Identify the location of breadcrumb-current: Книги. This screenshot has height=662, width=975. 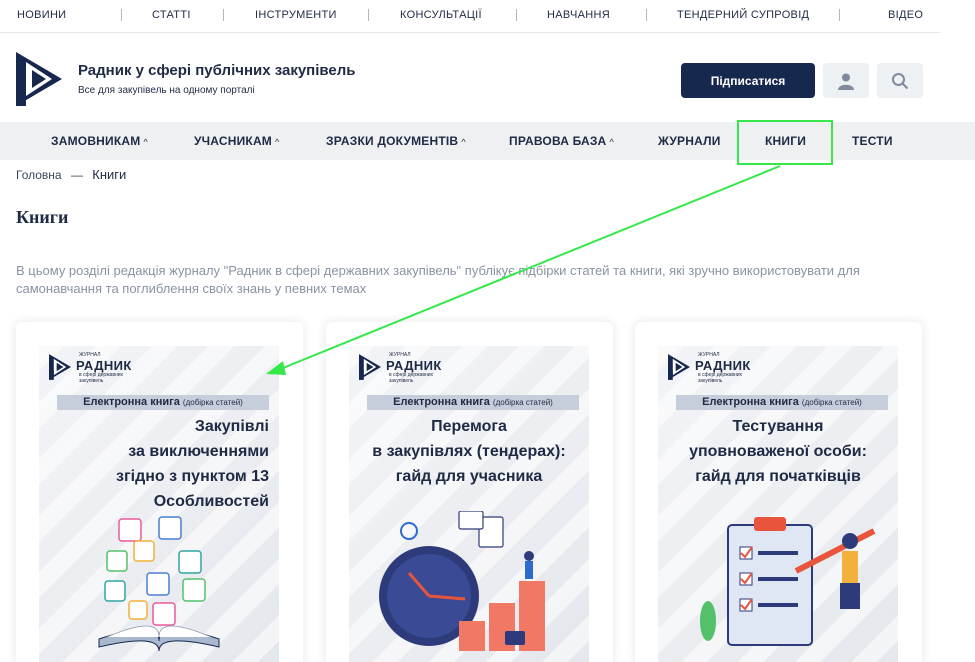
(109, 174).